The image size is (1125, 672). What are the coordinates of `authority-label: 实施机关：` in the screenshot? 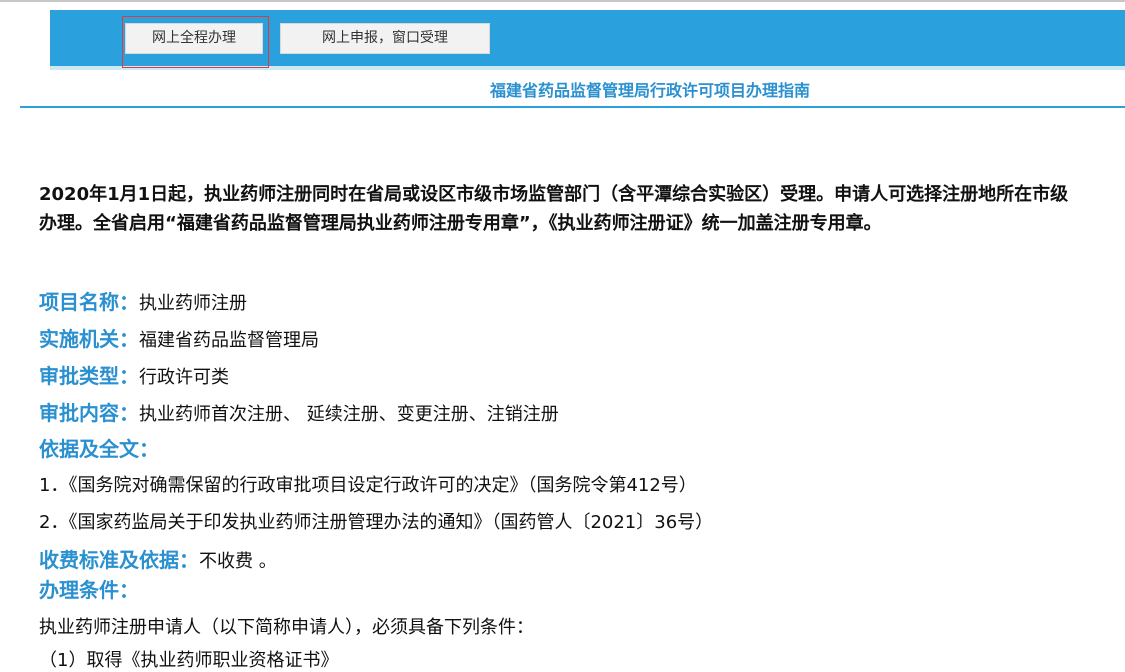 It's located at (89, 339).